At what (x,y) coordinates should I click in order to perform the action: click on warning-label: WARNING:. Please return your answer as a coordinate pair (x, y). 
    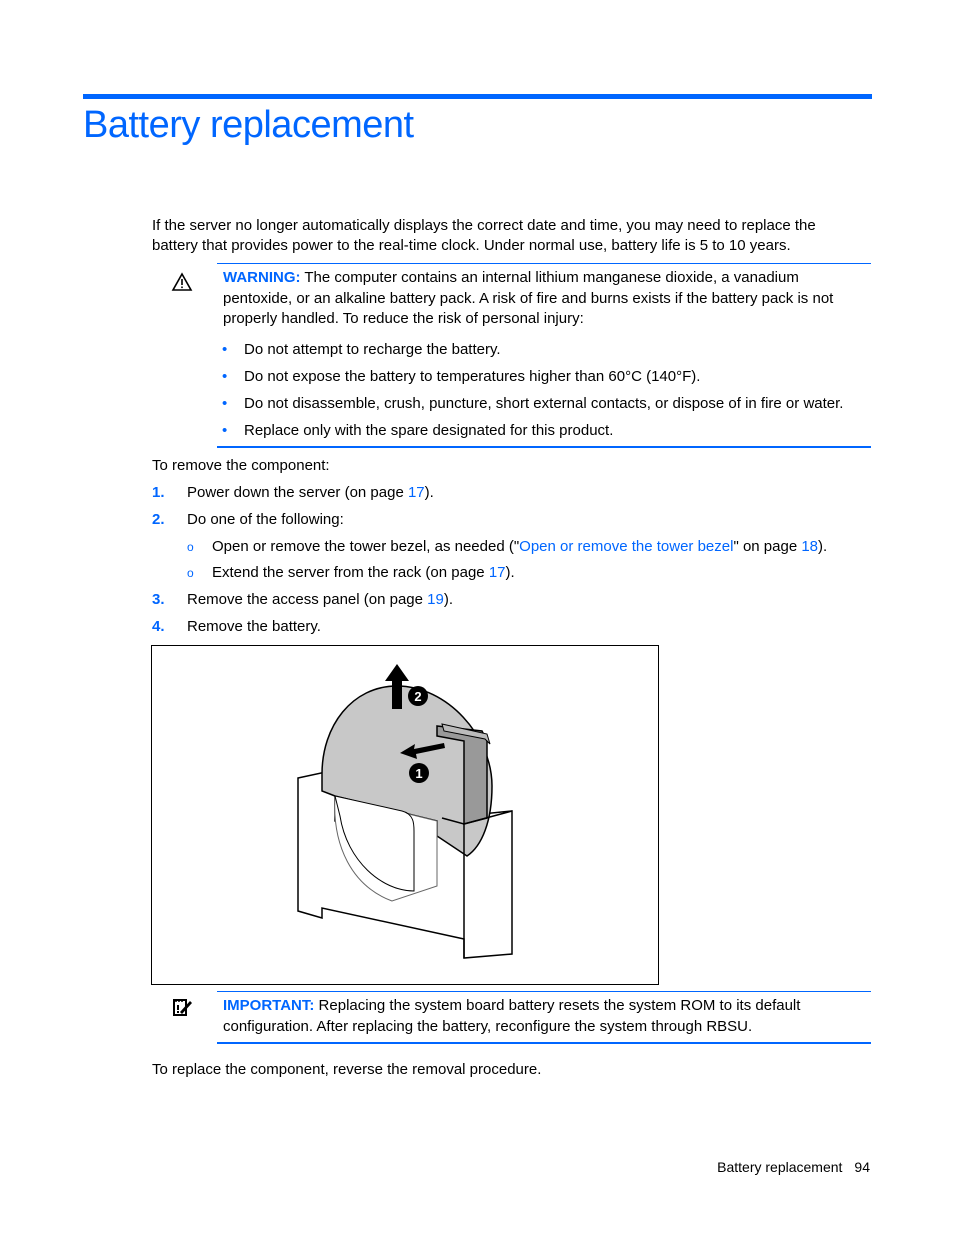
    Looking at the image, I should click on (262, 277).